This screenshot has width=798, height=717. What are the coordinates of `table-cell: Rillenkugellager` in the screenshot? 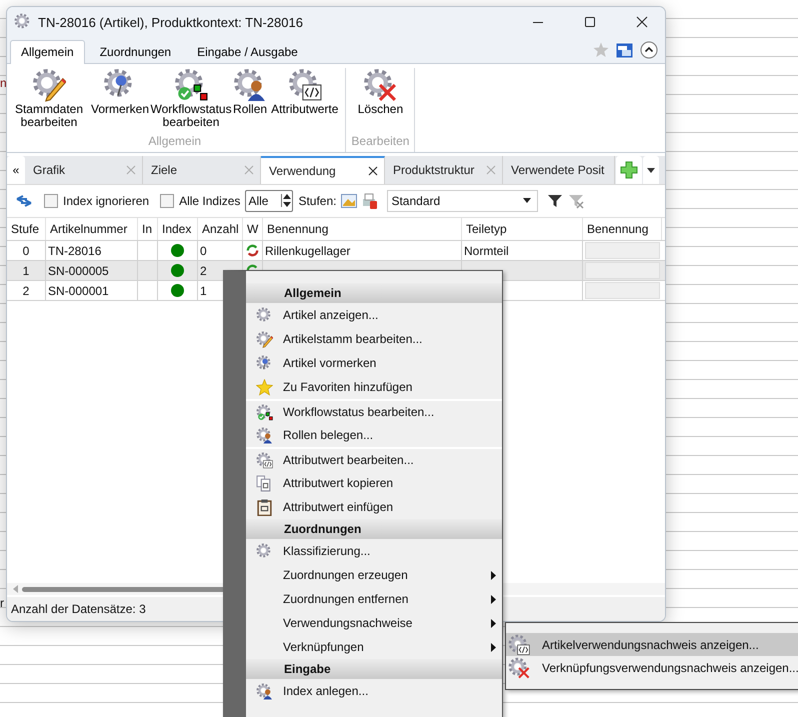 It's located at (307, 251).